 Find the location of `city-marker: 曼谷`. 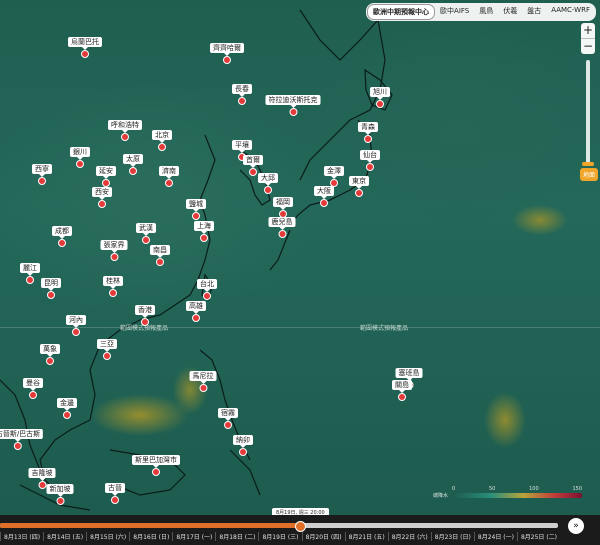

city-marker: 曼谷 is located at coordinates (33, 388).